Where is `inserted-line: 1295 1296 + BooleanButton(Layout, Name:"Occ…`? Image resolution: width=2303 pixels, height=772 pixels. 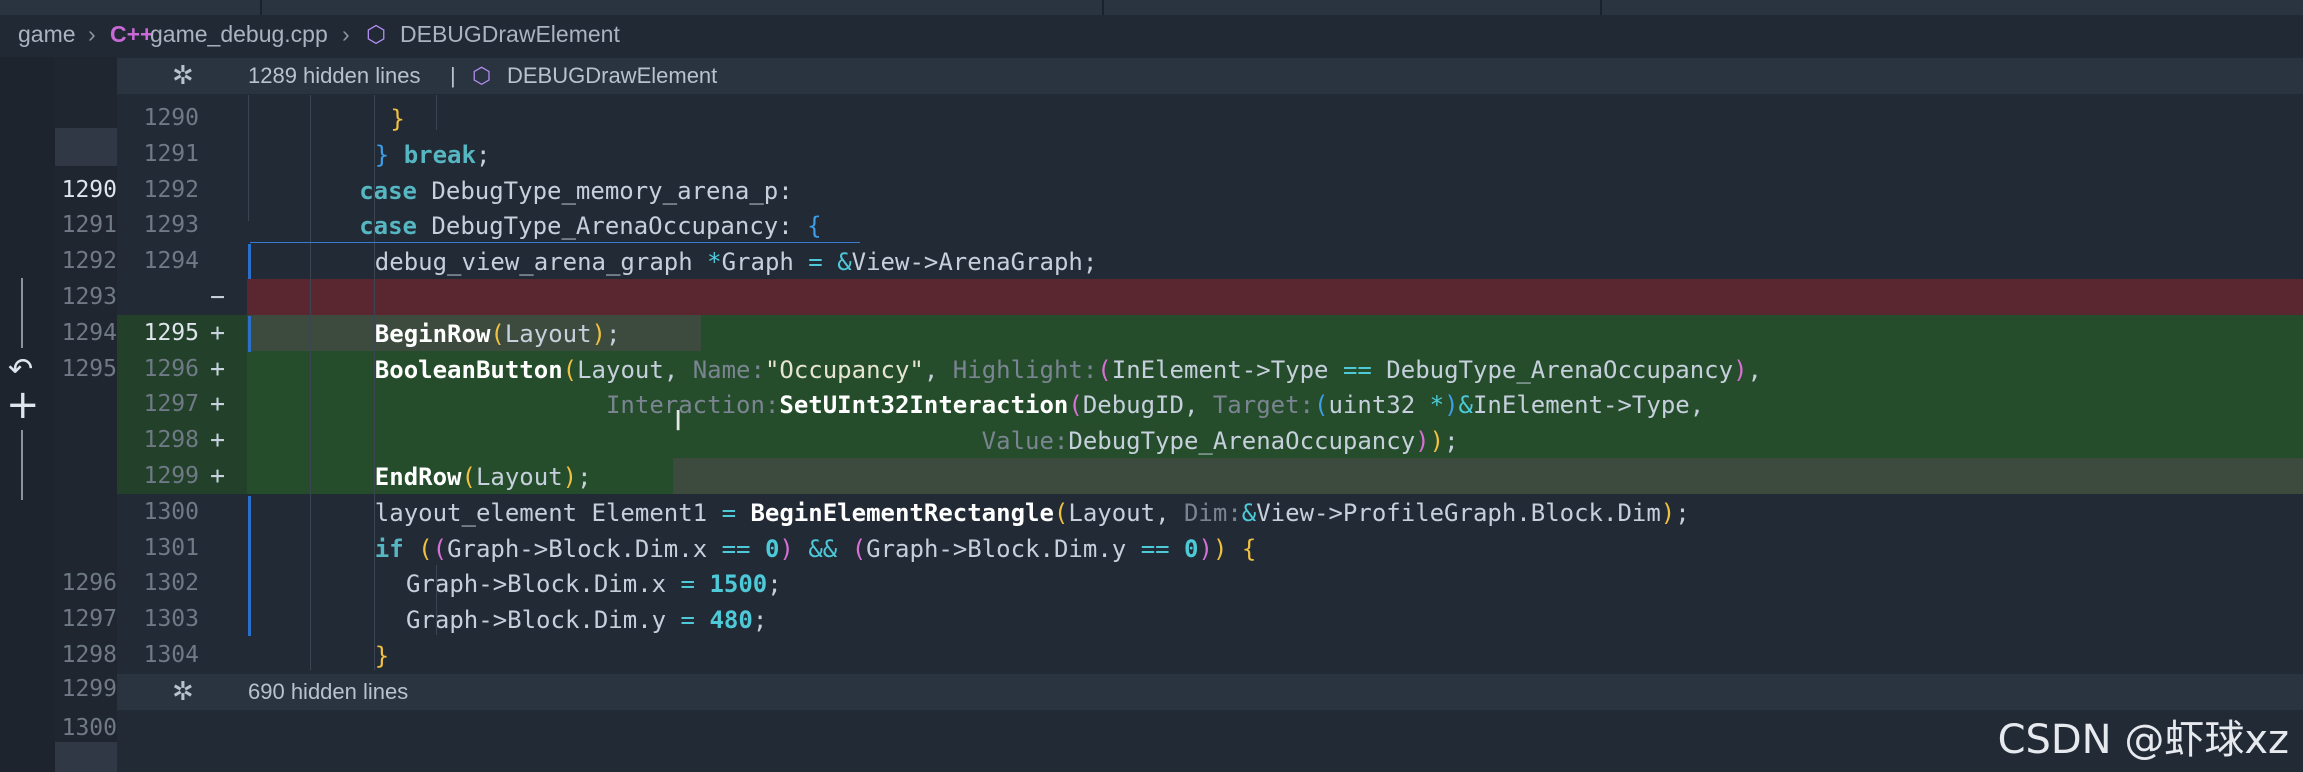 inserted-line: 1295 1296 + BooleanButton(Layout, Name:"Occ… is located at coordinates (1151, 369).